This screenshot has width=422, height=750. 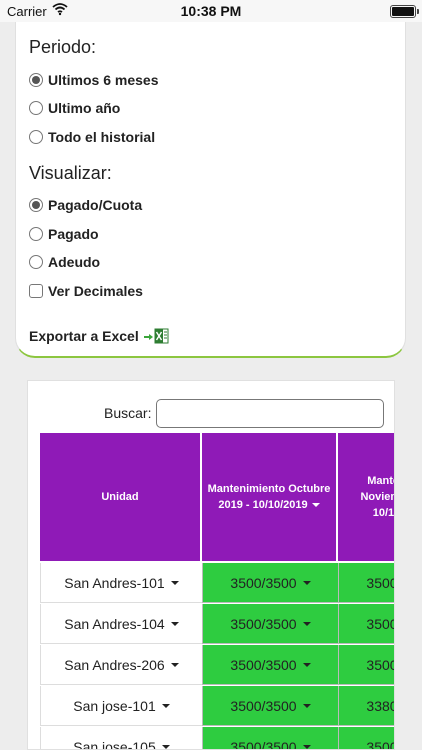 I want to click on status-bar: Carrier 10:38 PM, so click(x=211, y=11).